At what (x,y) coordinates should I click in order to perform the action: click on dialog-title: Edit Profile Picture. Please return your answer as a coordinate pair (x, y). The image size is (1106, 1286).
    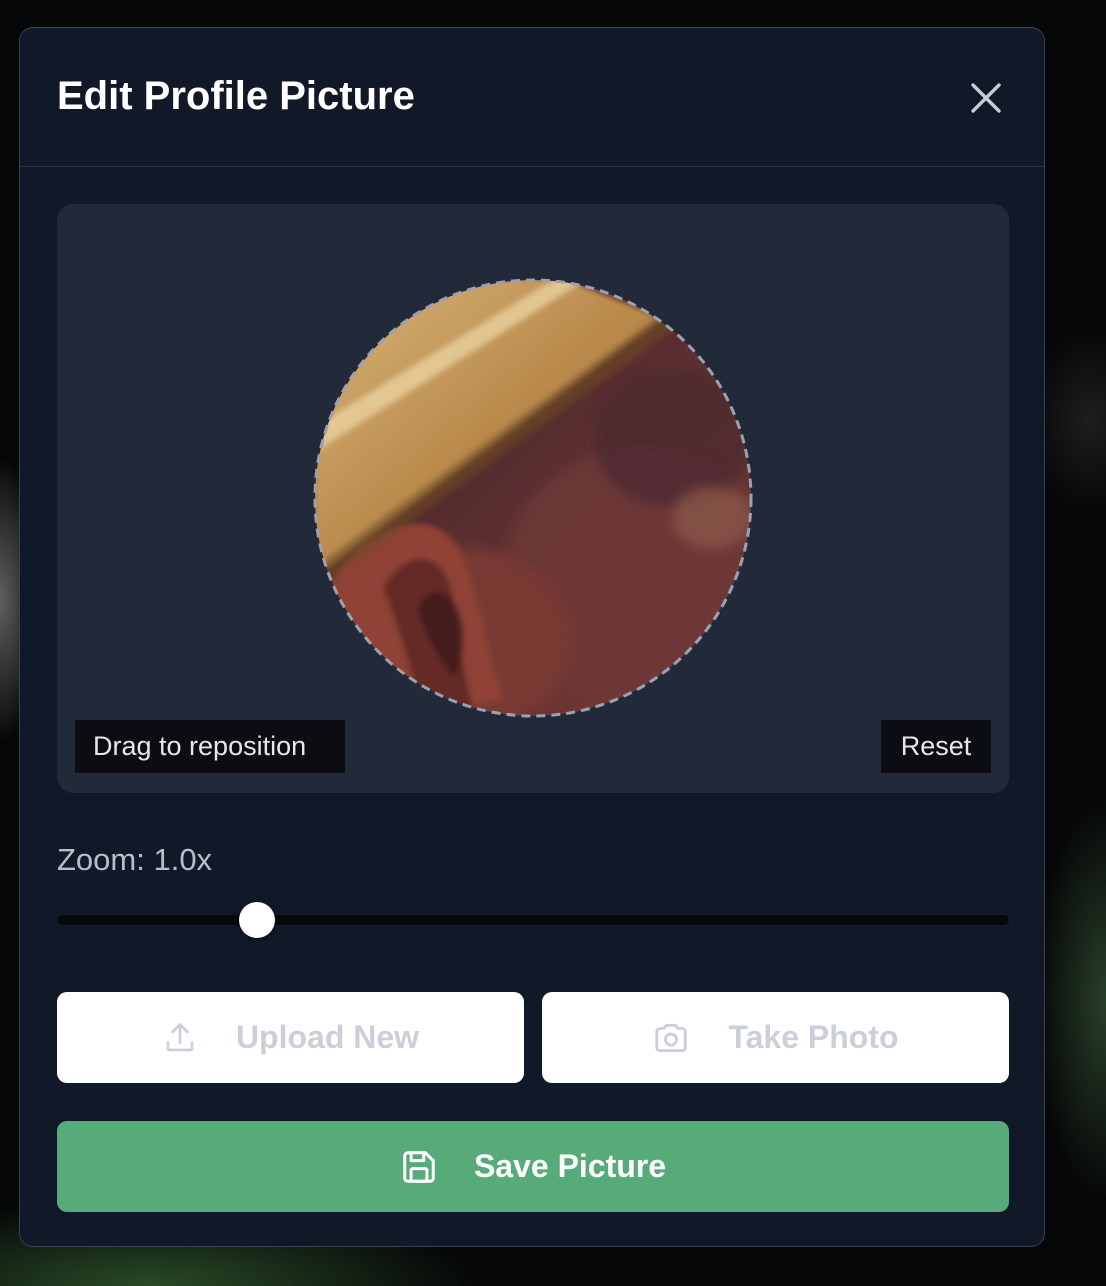
    Looking at the image, I should click on (236, 96).